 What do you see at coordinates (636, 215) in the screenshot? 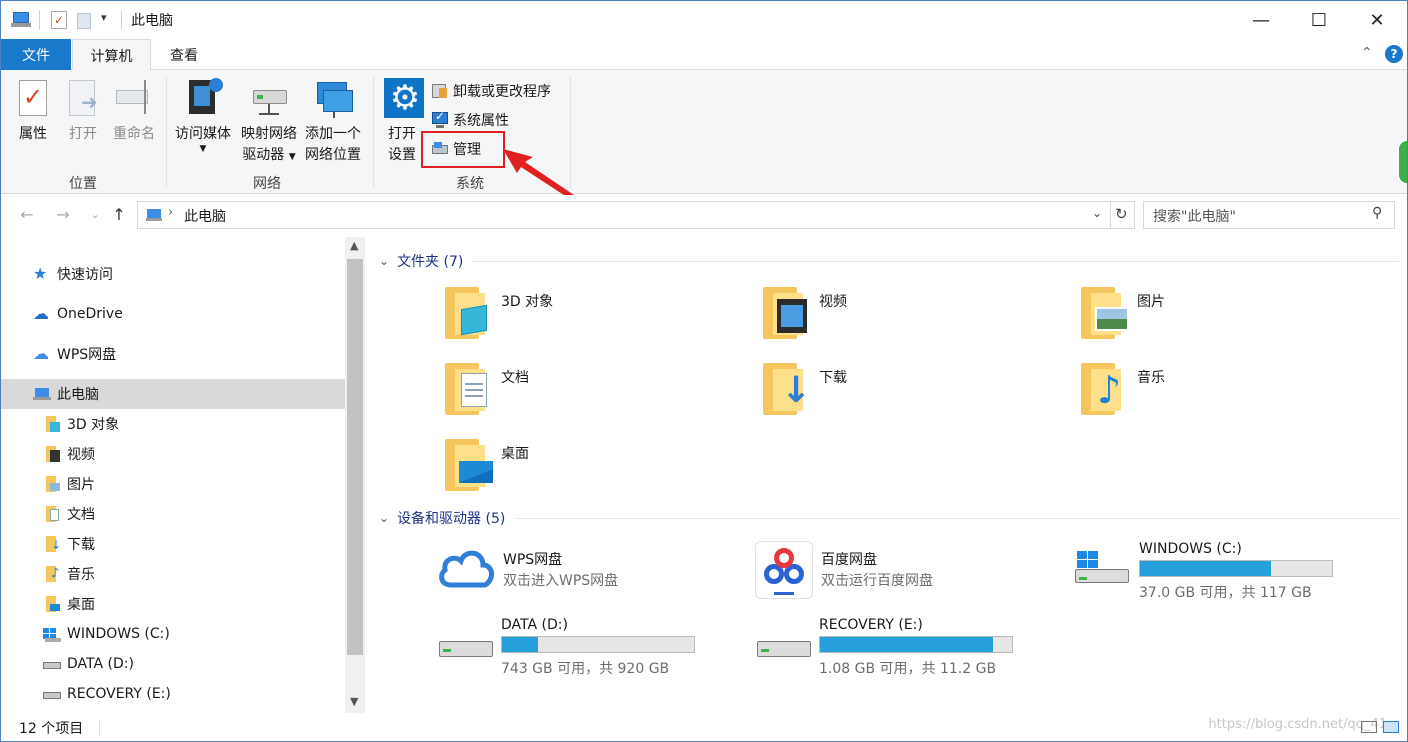
I see `address-bar: › 此电脑 ⌄ ↻` at bounding box center [636, 215].